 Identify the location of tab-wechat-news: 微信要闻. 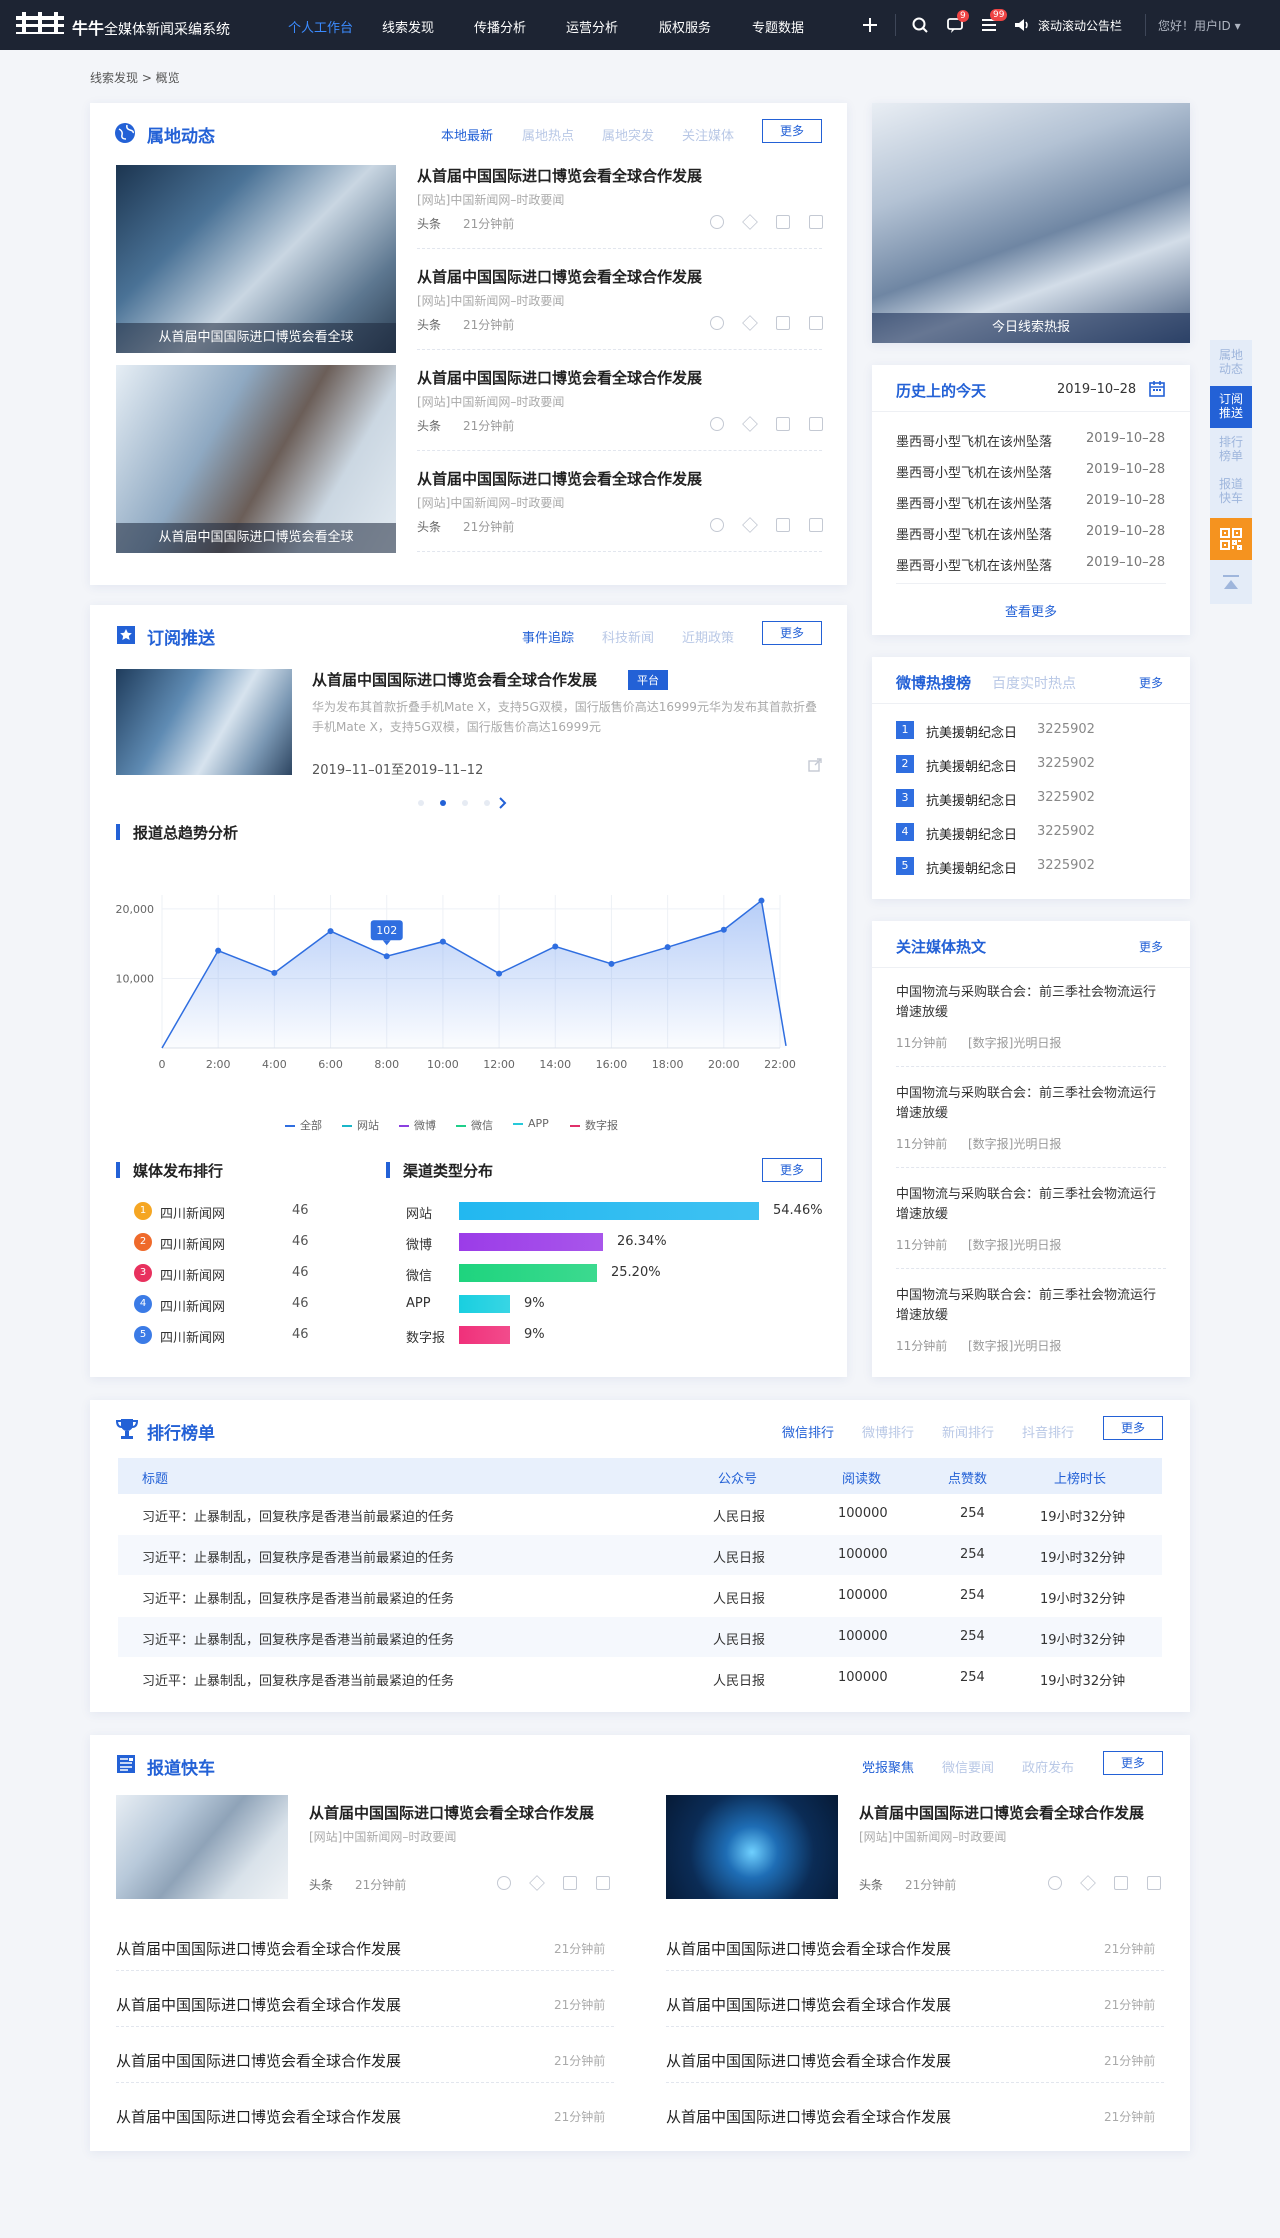
(968, 1766).